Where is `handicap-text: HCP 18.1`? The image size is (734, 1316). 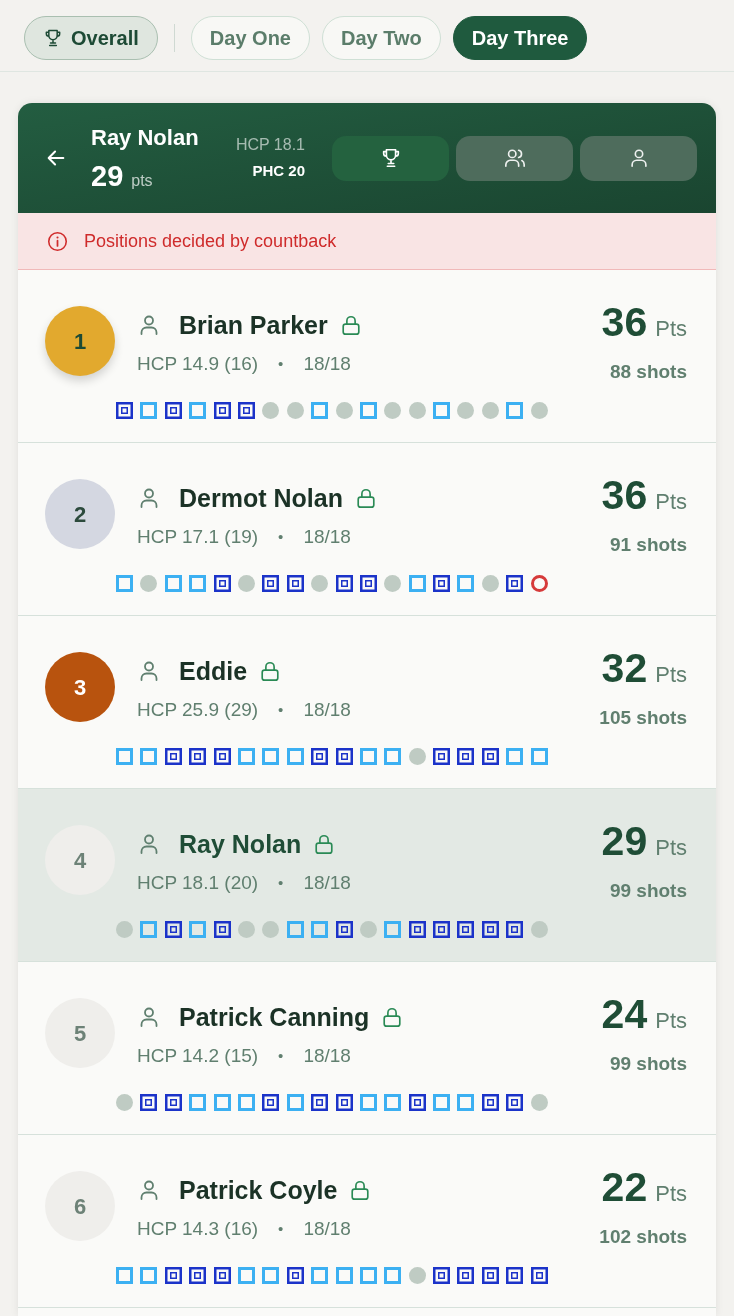 handicap-text: HCP 18.1 is located at coordinates (270, 145).